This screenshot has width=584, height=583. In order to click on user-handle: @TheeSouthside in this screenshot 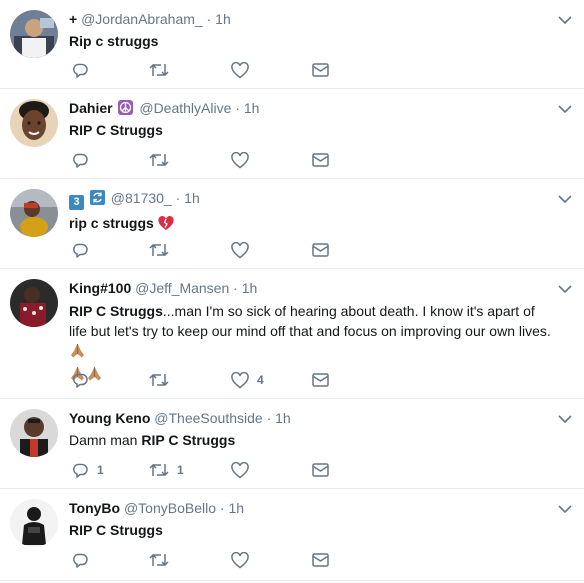, I will do `click(208, 418)`.